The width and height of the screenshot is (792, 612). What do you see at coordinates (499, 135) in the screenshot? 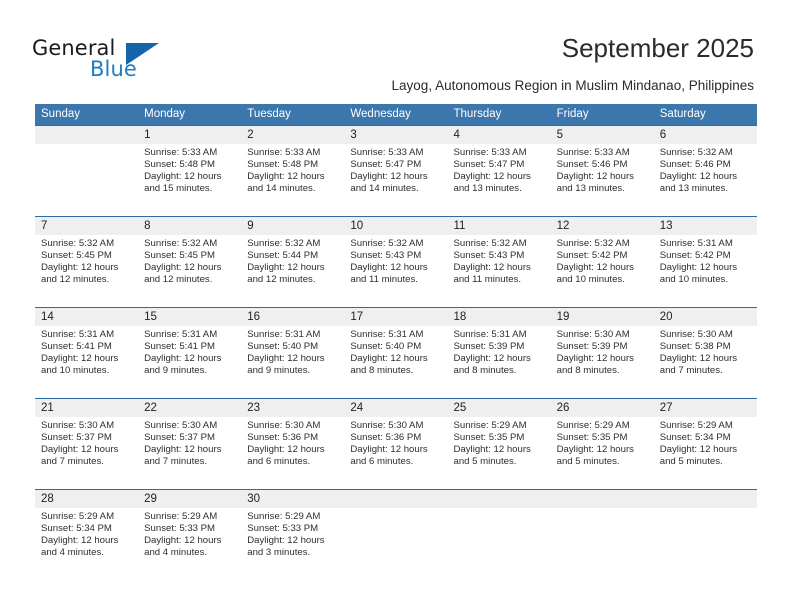
I see `day-number: 4` at bounding box center [499, 135].